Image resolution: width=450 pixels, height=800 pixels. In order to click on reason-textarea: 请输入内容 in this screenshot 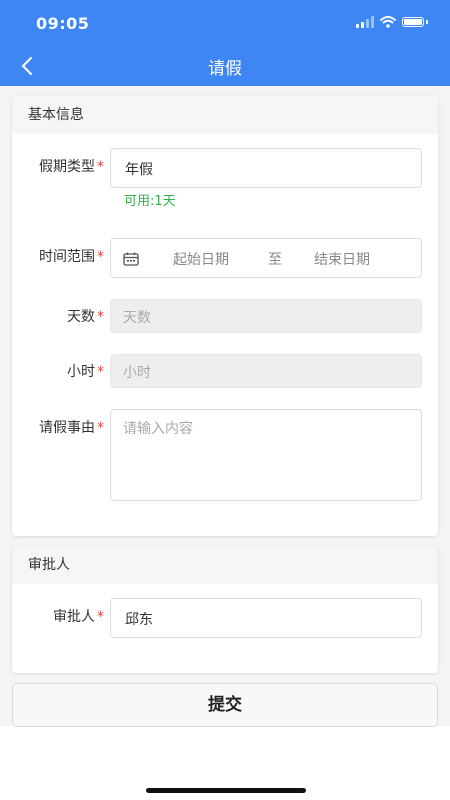, I will do `click(266, 455)`.